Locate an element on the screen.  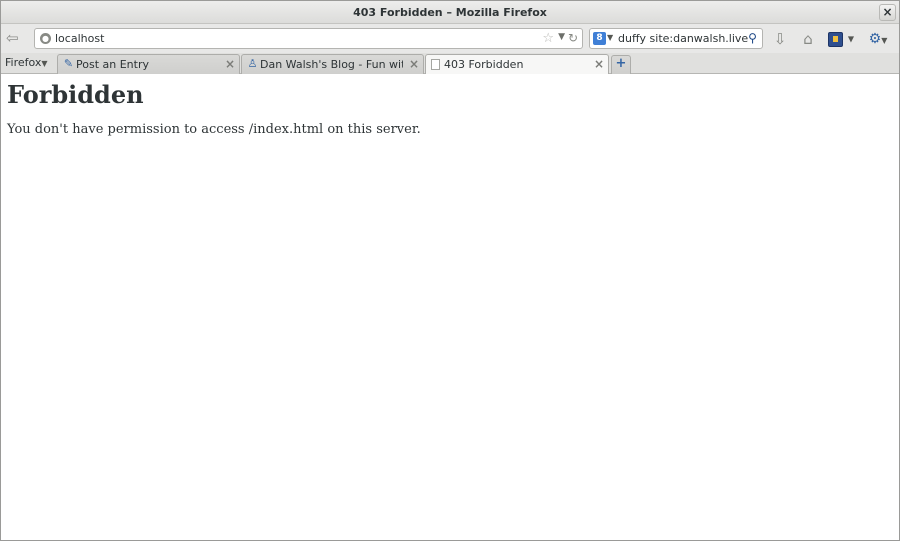
home-icon: ⌂ is located at coordinates (808, 39).